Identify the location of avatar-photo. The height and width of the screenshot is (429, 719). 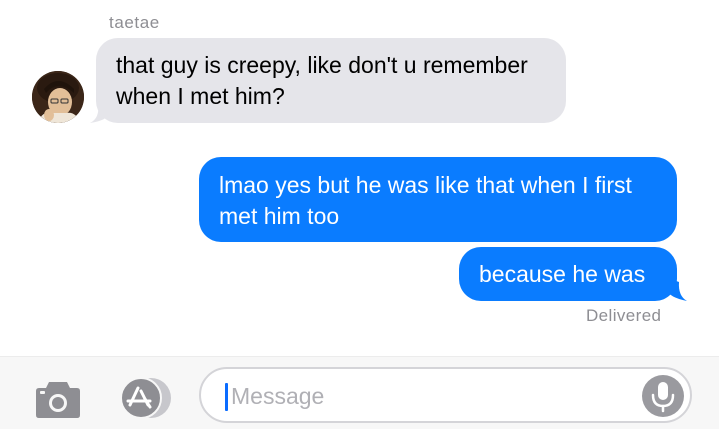
(58, 97).